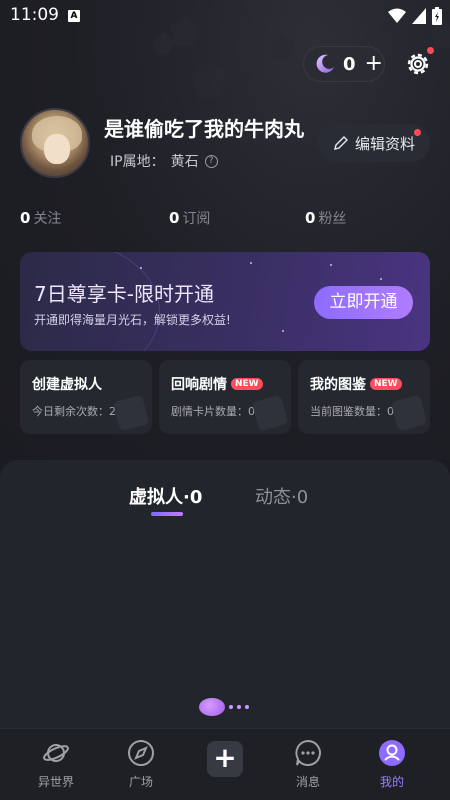 This screenshot has height=800, width=450. I want to click on stat-followers: 0 粉丝, so click(325, 218).